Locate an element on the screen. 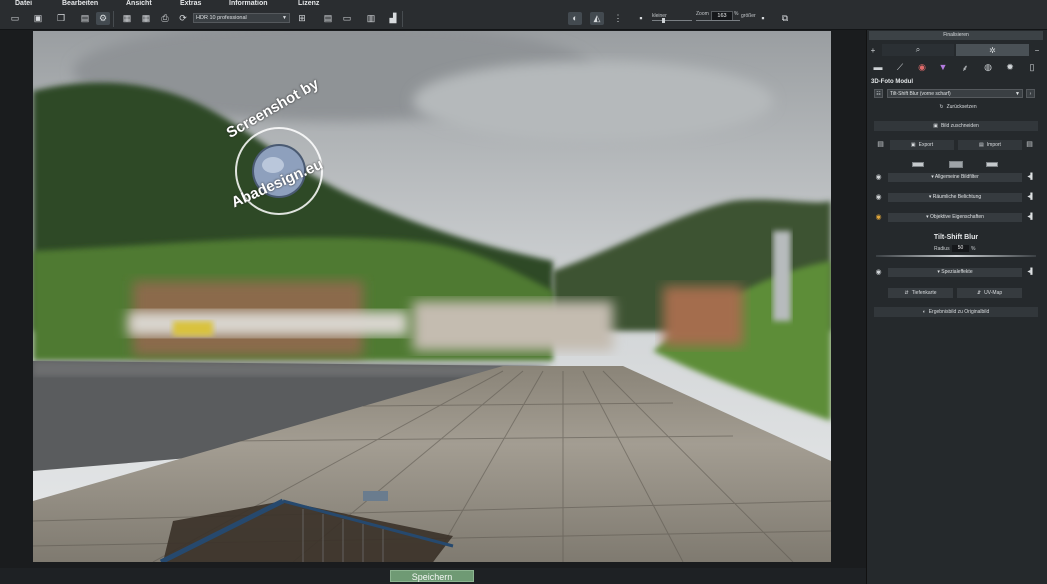  document-icon: ▯ is located at coordinates (1032, 67).